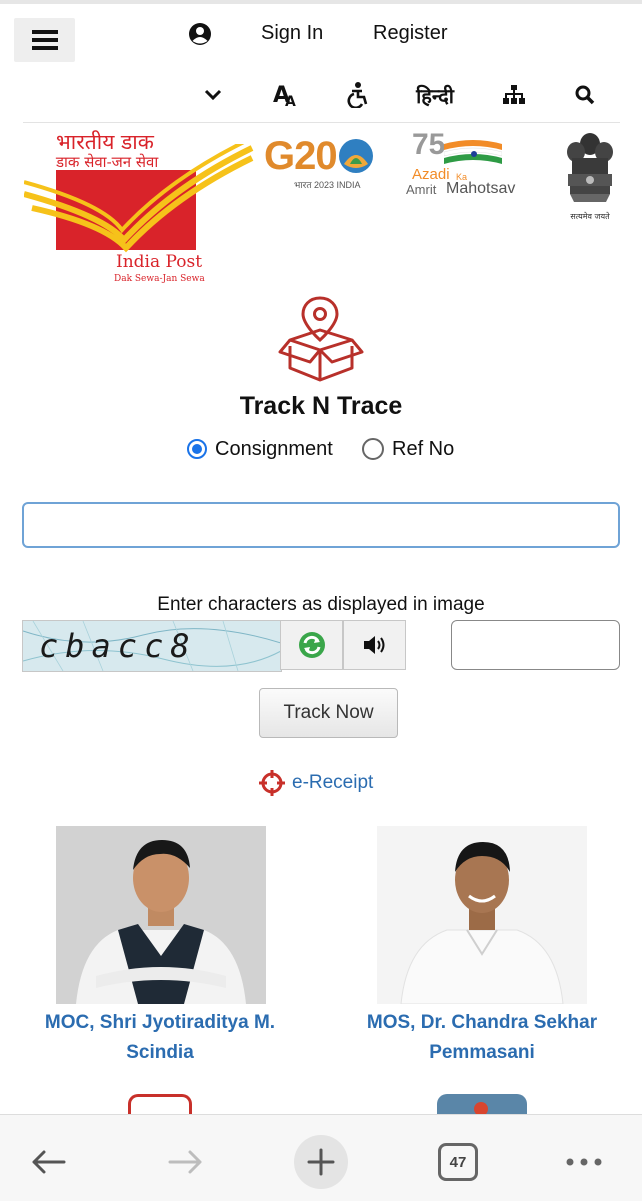 The height and width of the screenshot is (1201, 642). I want to click on moc-portrait-illustration, so click(161, 915).